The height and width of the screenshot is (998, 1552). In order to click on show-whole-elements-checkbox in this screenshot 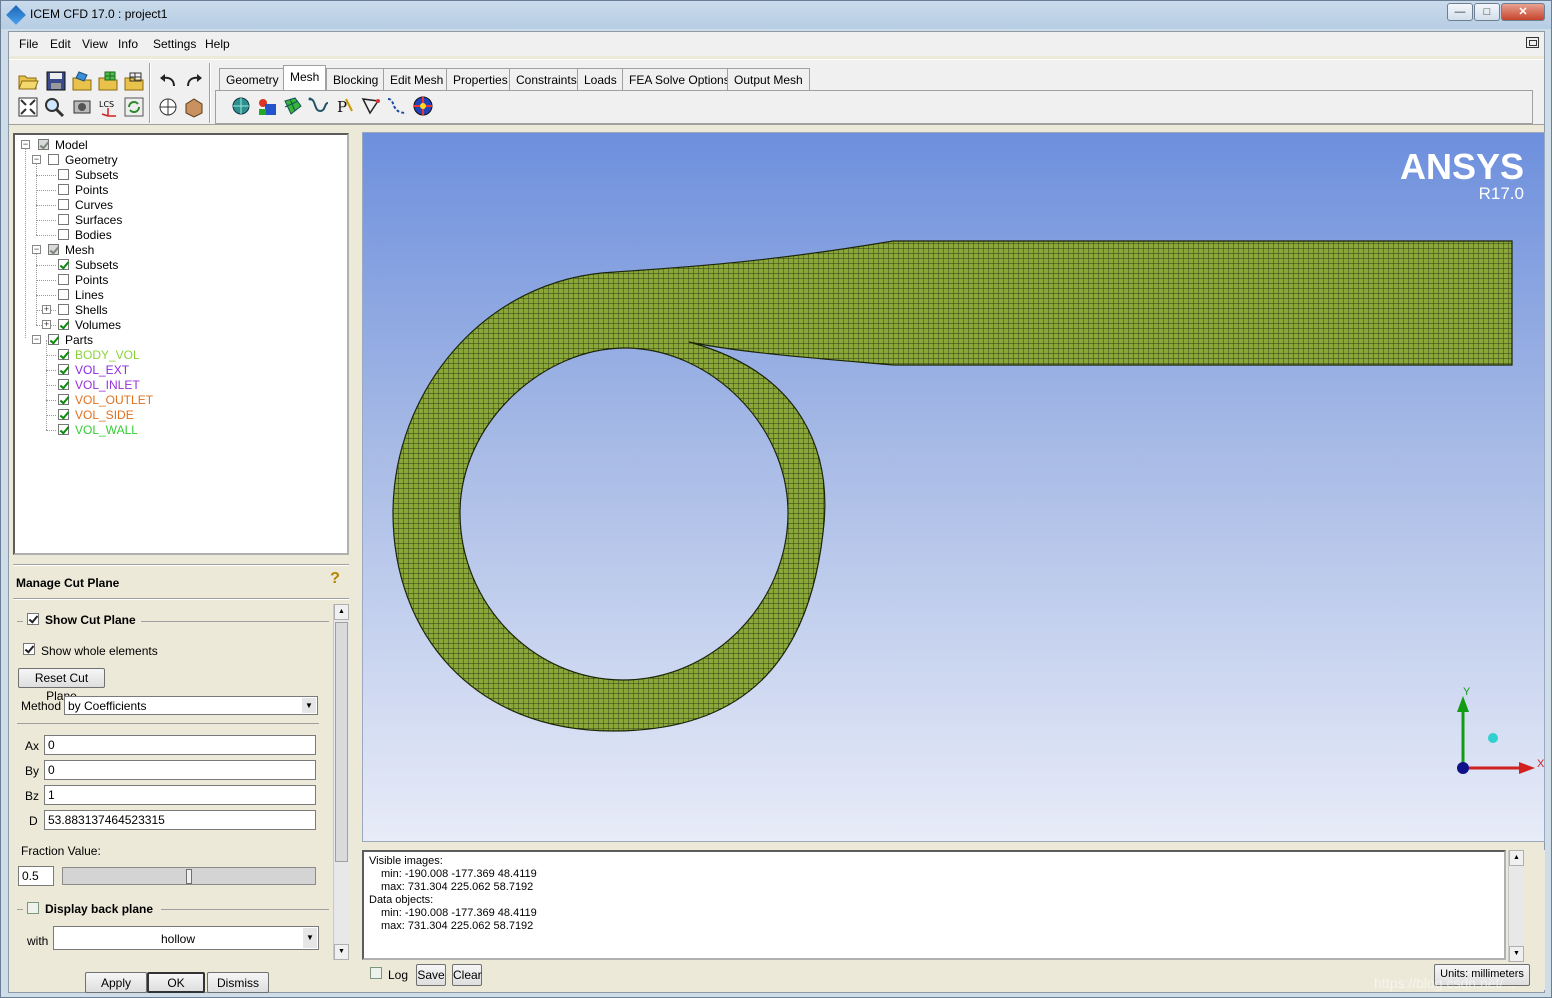, I will do `click(29, 649)`.